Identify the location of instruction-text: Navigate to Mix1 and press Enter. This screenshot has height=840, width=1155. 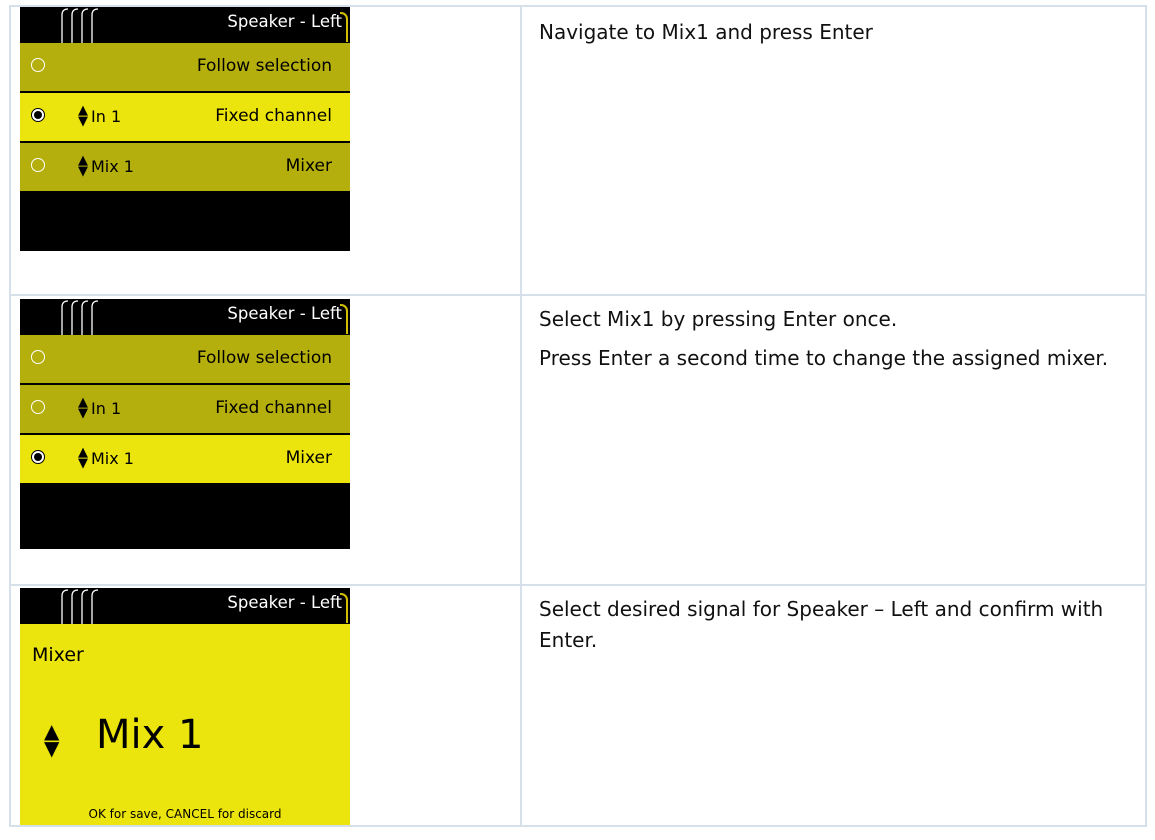
(706, 32).